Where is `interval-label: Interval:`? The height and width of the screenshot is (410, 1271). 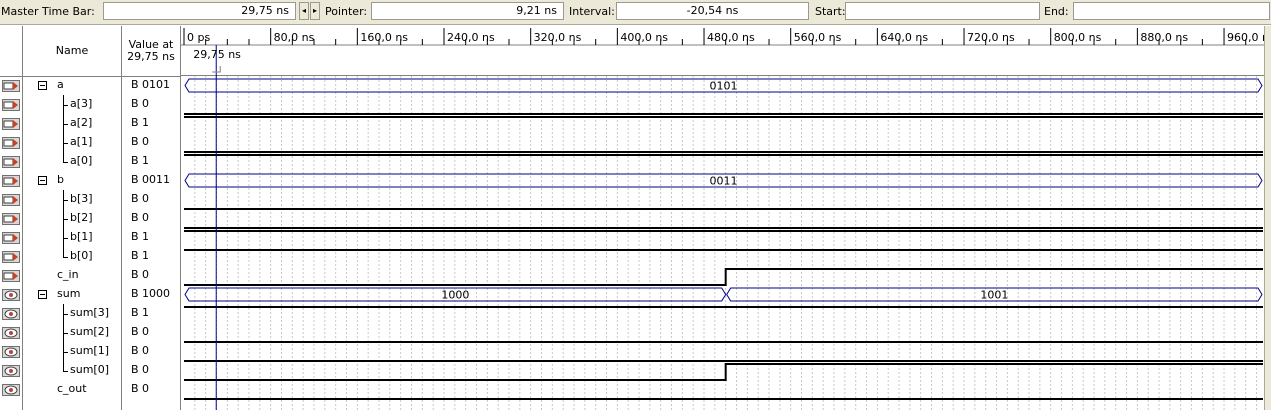 interval-label: Interval: is located at coordinates (592, 11).